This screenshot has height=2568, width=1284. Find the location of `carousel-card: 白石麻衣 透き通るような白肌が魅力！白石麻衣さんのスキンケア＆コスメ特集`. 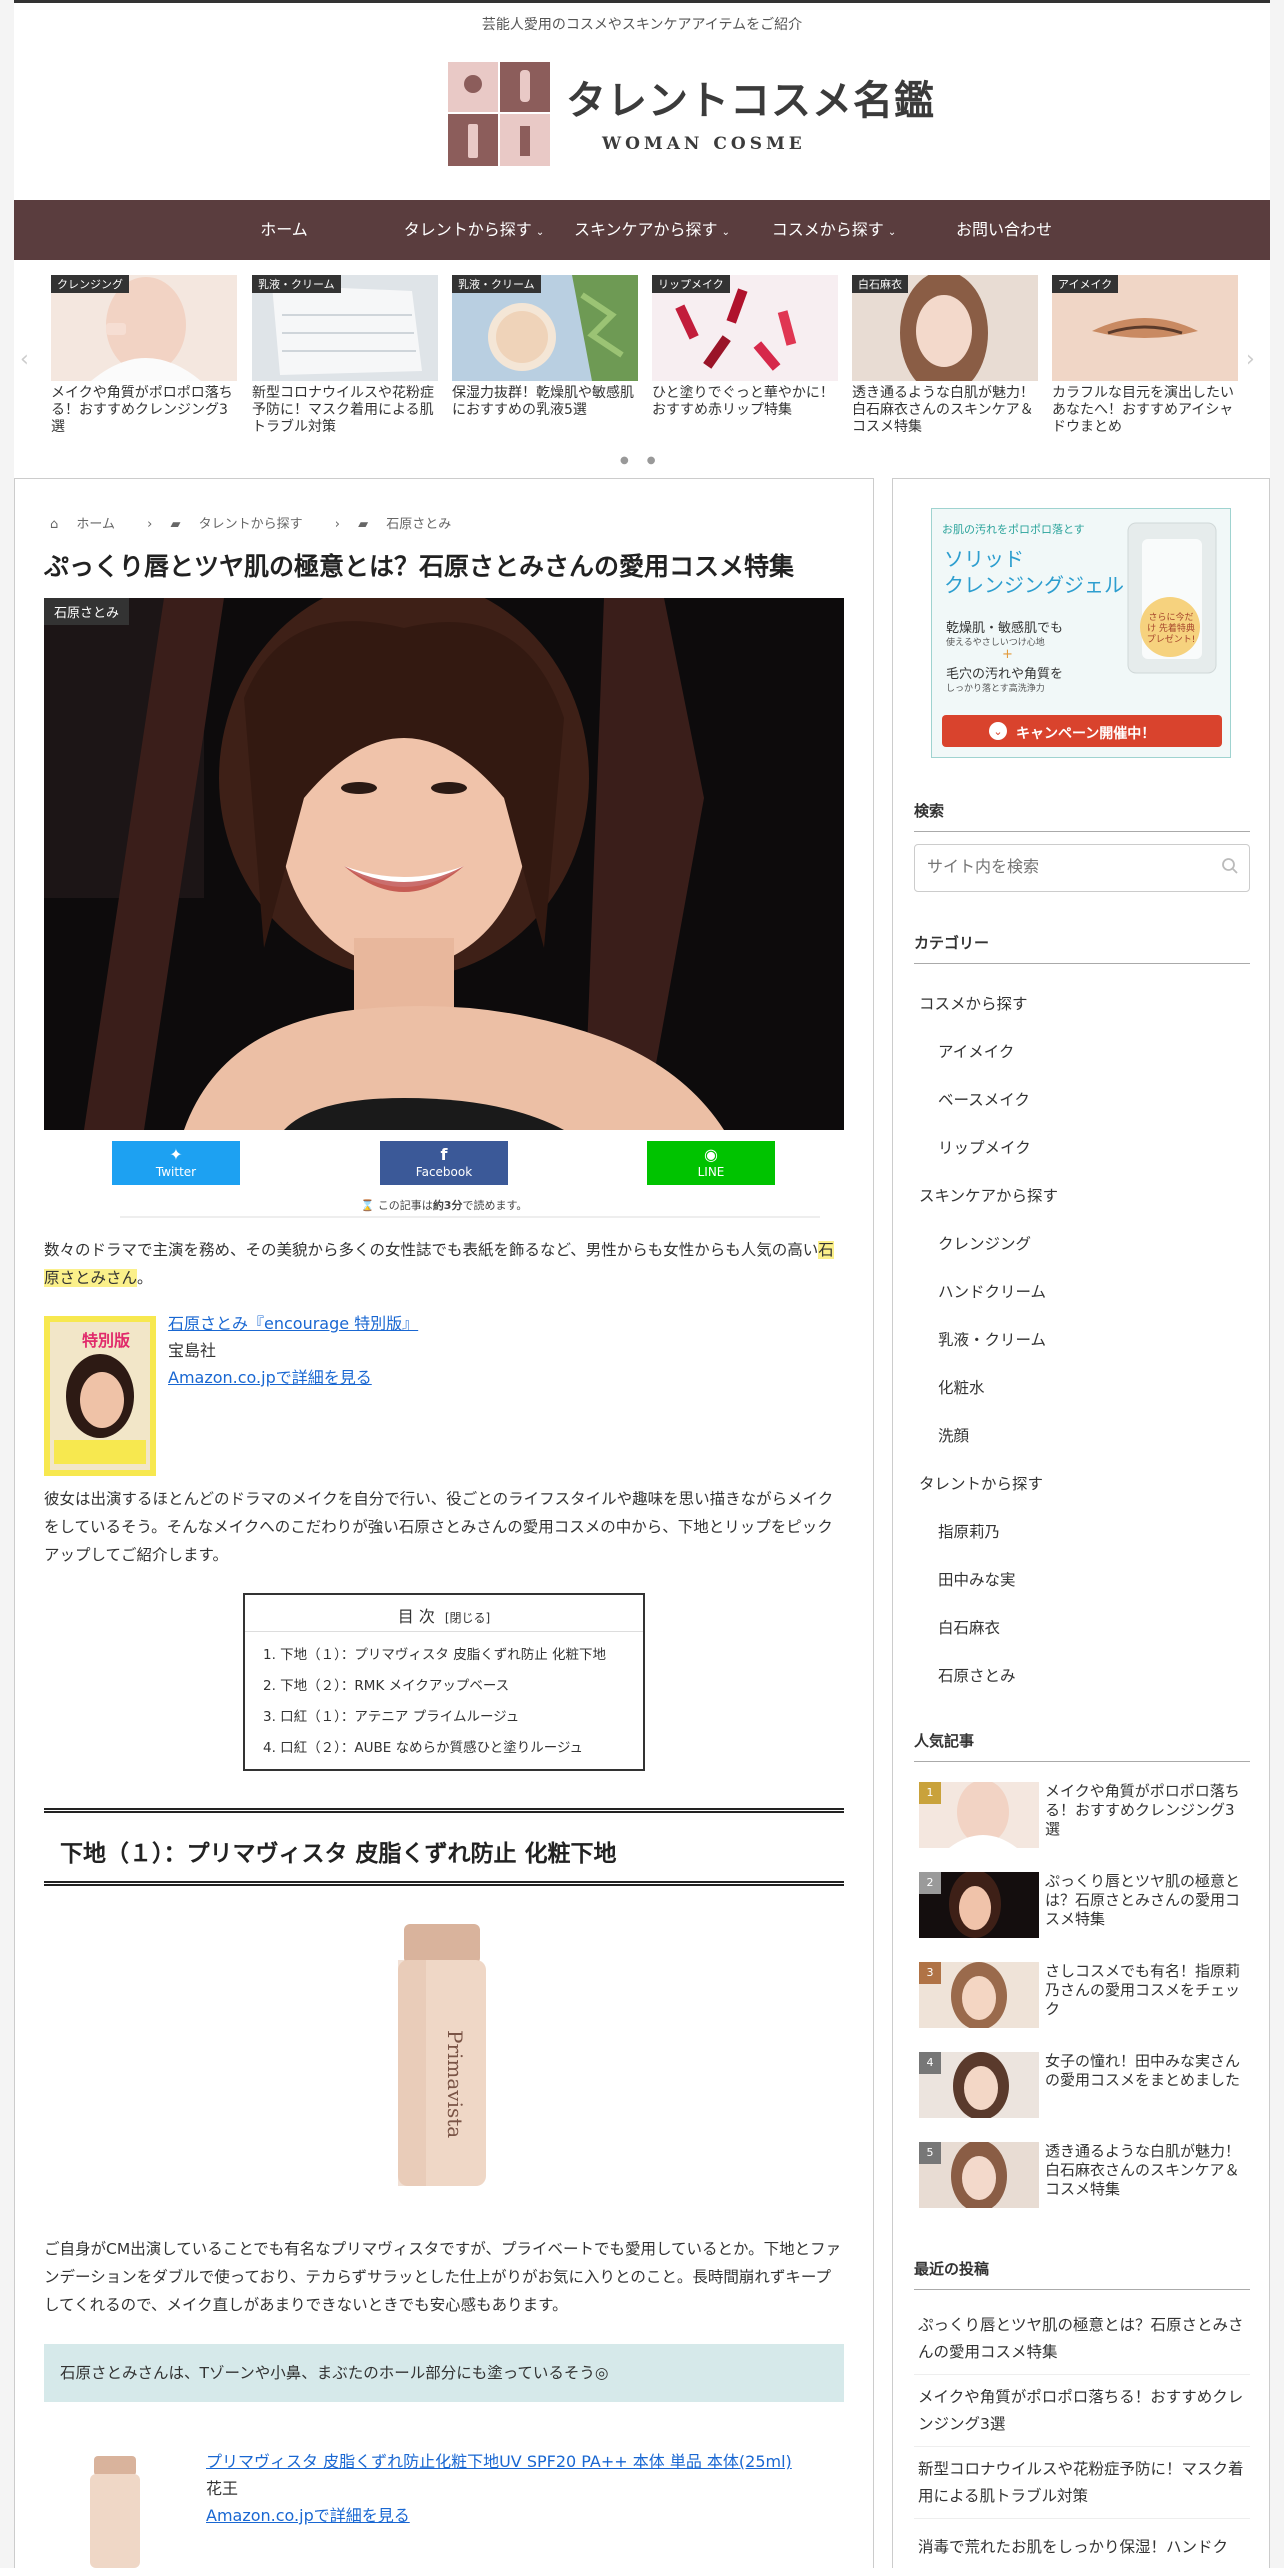

carousel-card: 白石麻衣 透き通るような白肌が魅力！白石麻衣さんのスキンケア＆コスメ特集 is located at coordinates (945, 364).